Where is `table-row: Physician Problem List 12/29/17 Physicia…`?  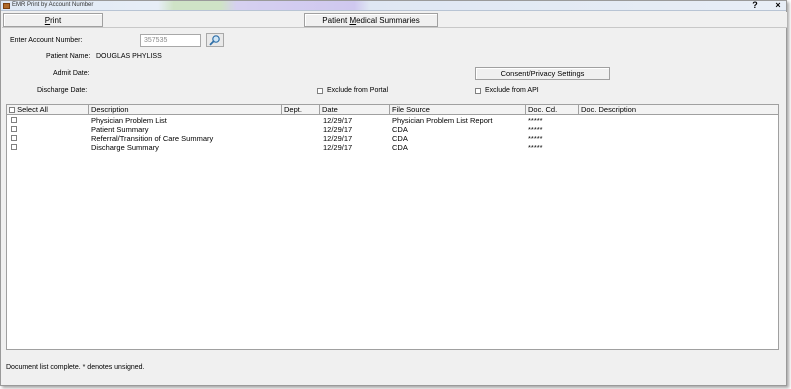 table-row: Physician Problem List 12/29/17 Physicia… is located at coordinates (392, 120).